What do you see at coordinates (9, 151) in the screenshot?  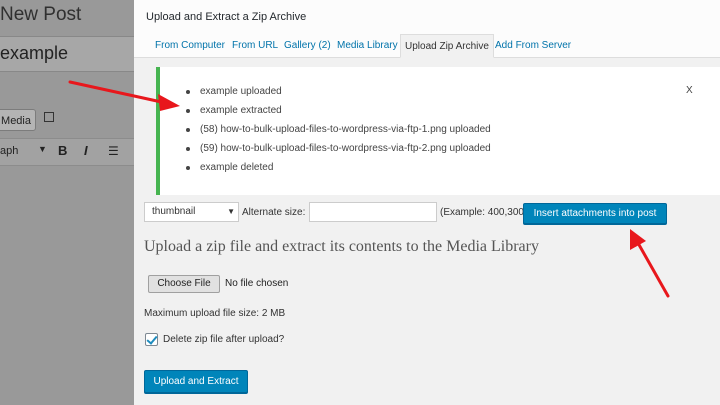 I see `format-select: aph` at bounding box center [9, 151].